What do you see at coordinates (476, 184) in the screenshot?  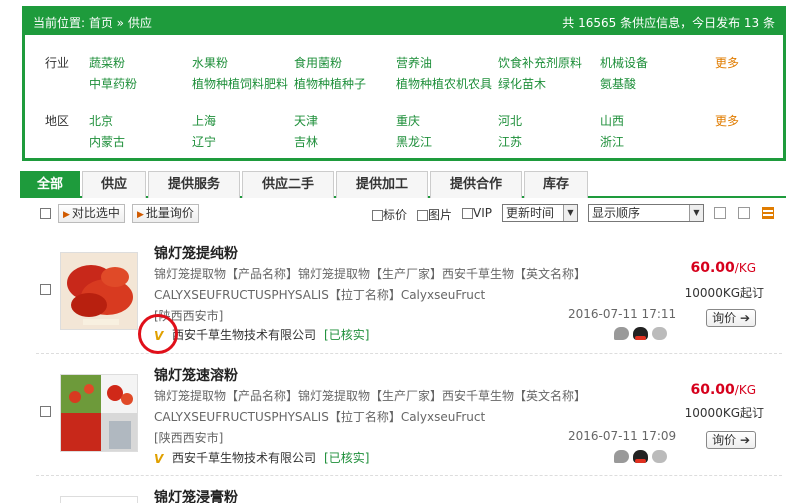 I see `tab-cooperation: 提供合作` at bounding box center [476, 184].